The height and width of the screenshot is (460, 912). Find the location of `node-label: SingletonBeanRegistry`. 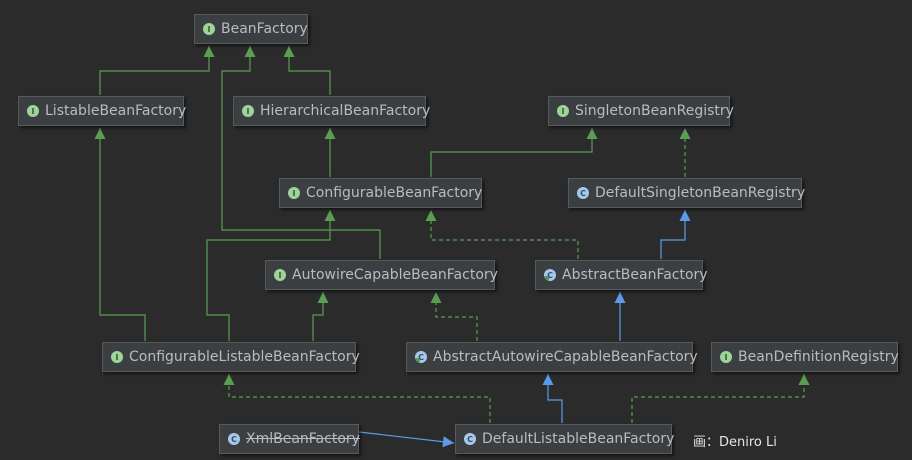

node-label: SingletonBeanRegistry is located at coordinates (654, 111).